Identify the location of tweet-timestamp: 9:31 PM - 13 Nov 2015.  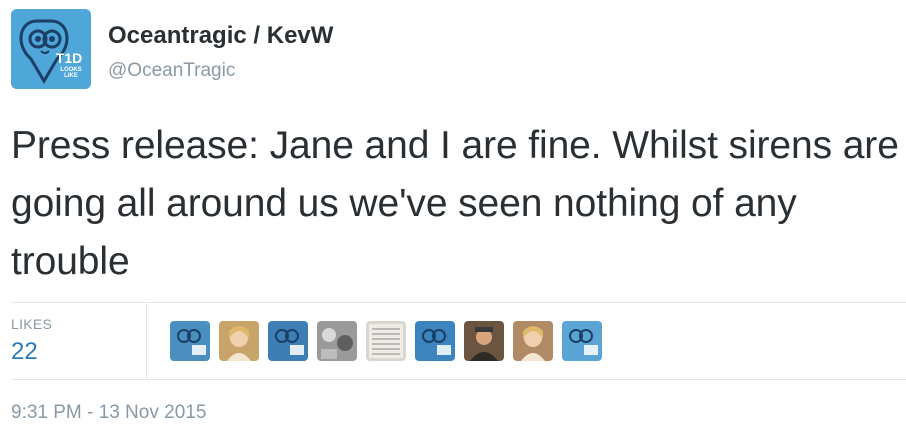
(108, 413).